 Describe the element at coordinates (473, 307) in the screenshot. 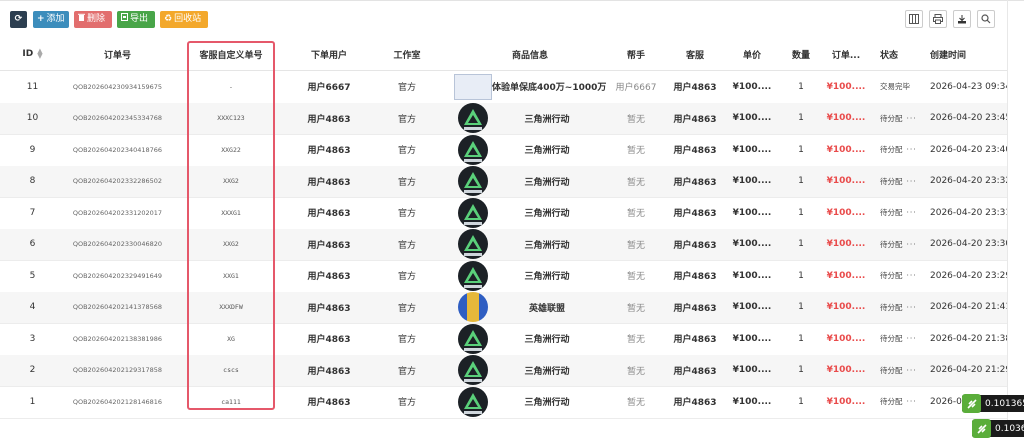

I see `lol-logo-icon` at that location.